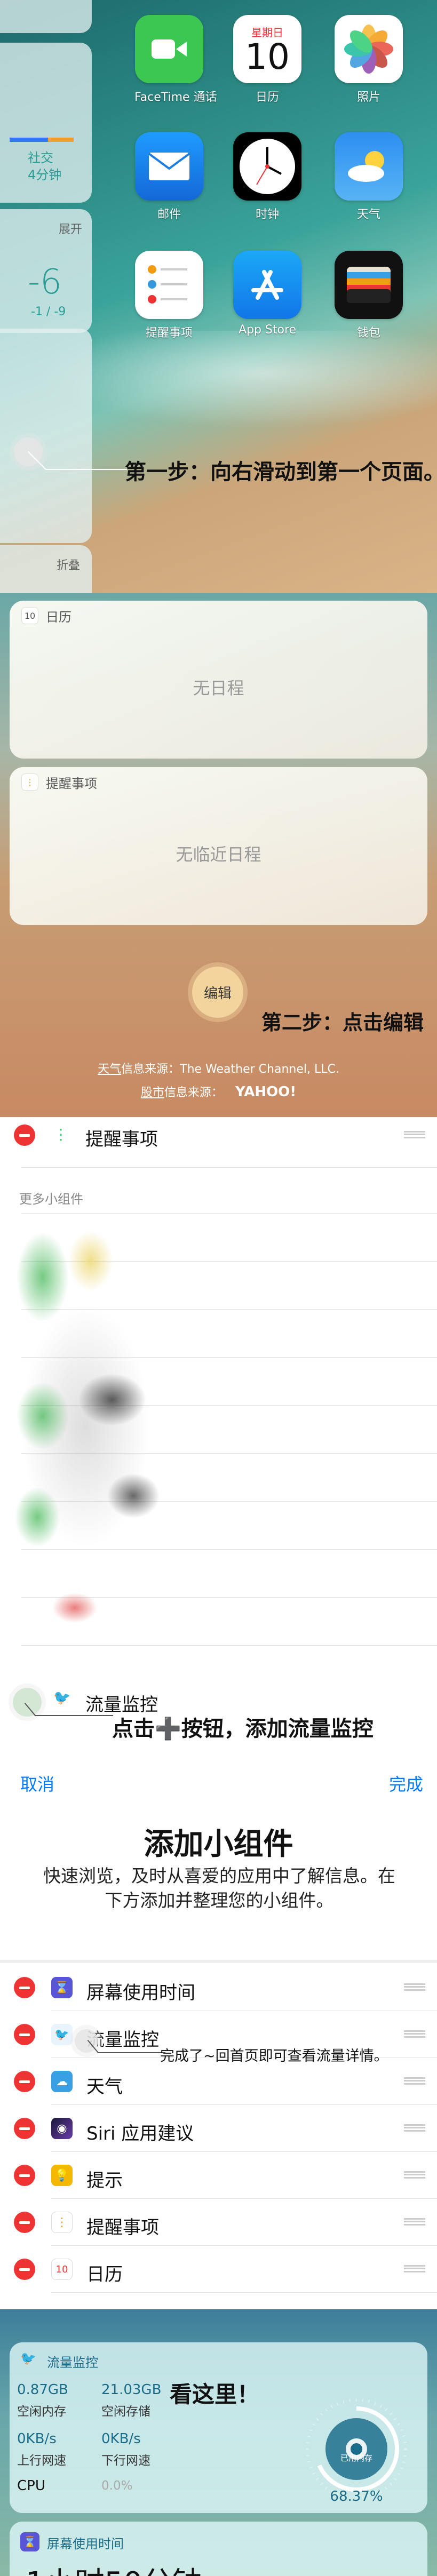 The height and width of the screenshot is (2576, 437). What do you see at coordinates (176, 60) in the screenshot?
I see `app-facetime: FaceTime 通话` at bounding box center [176, 60].